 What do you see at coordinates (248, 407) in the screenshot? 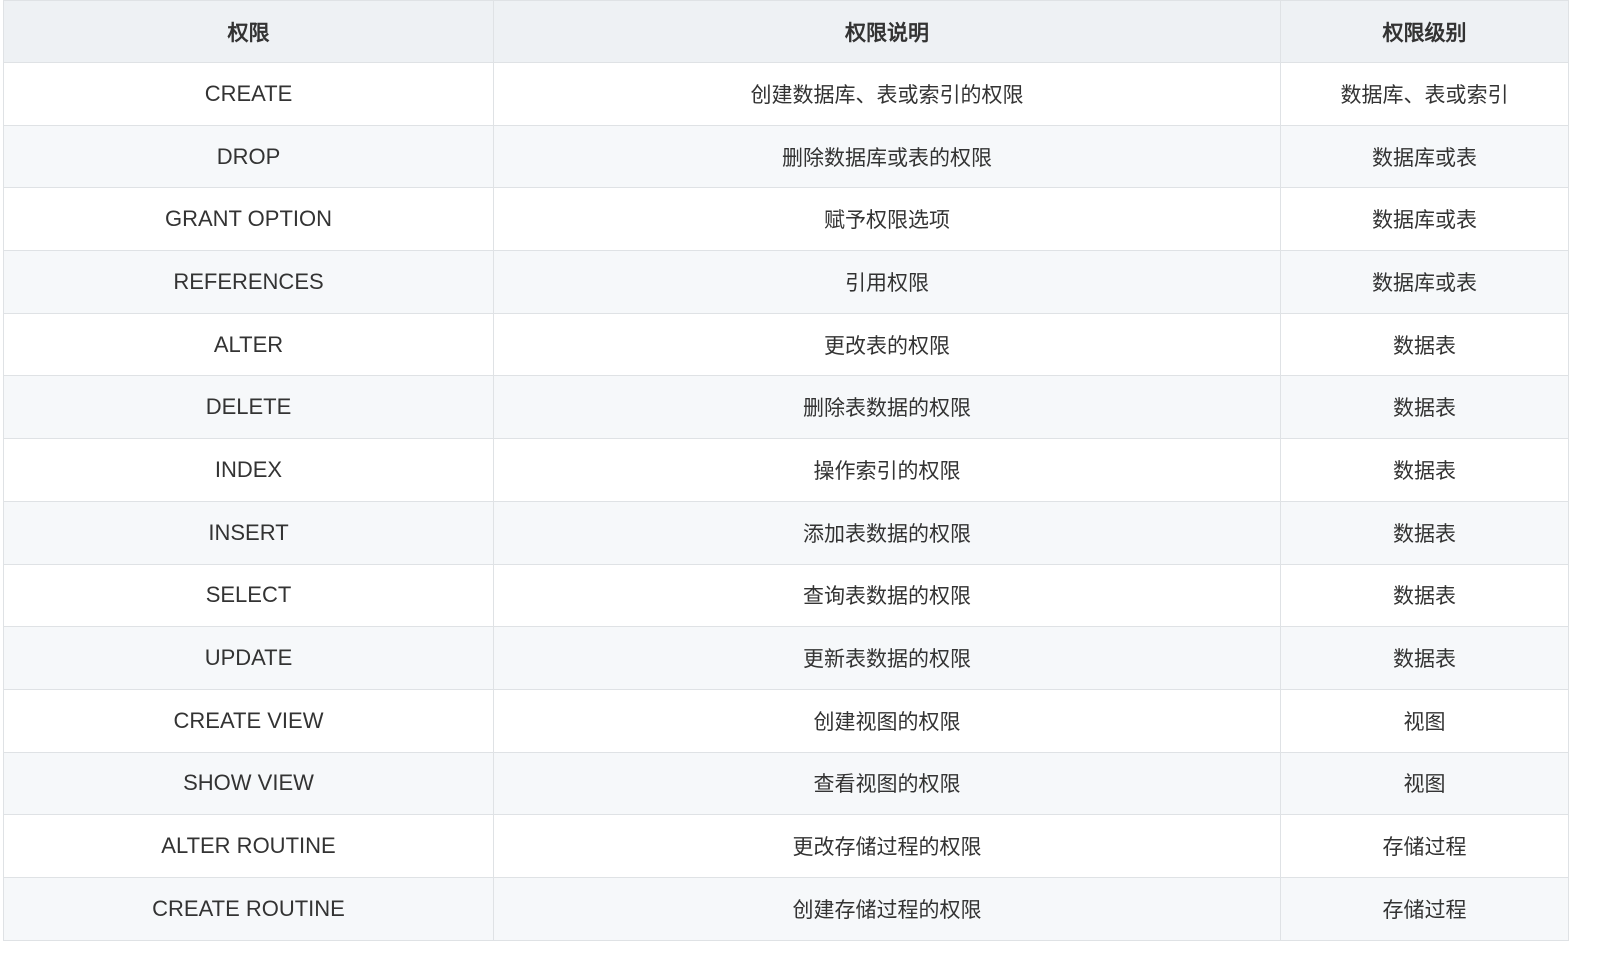
I see `cell-privilege: DELETE` at bounding box center [248, 407].